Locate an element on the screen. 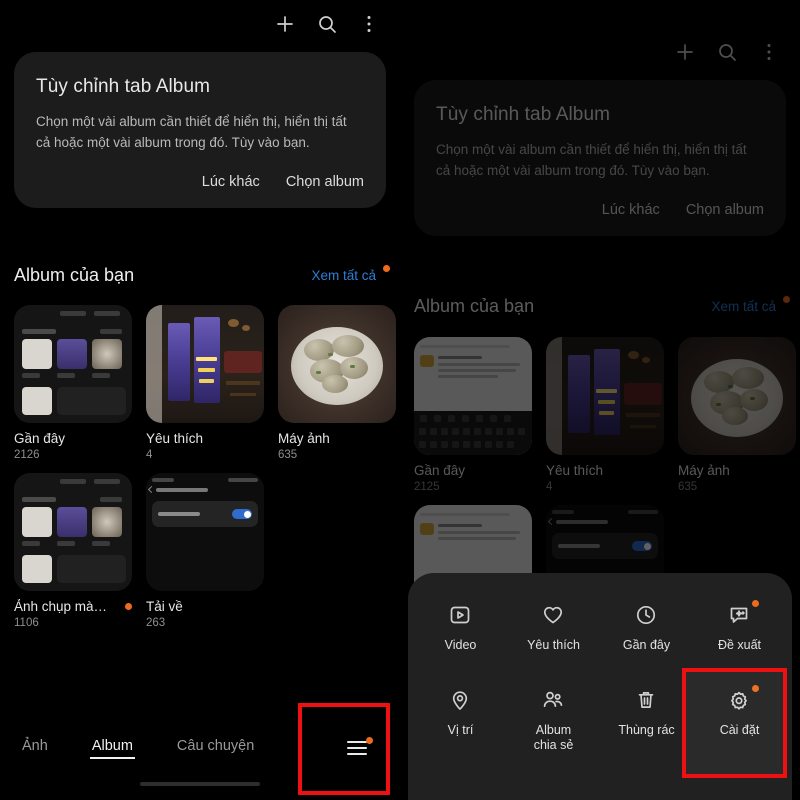 This screenshot has width=800, height=800. hamburger-menu-icon is located at coordinates (357, 748).